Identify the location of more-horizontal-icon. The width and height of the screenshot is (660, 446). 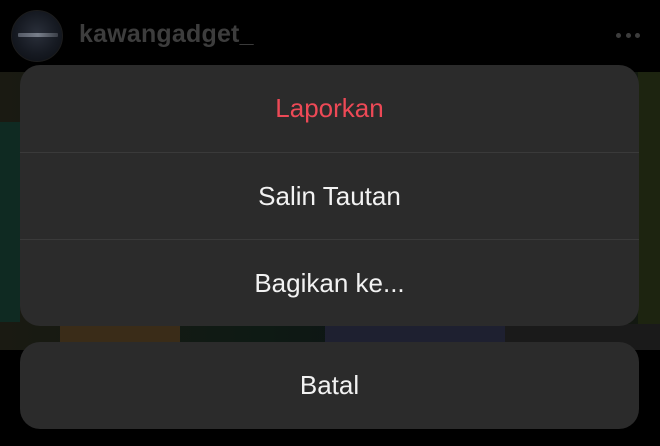
(628, 36).